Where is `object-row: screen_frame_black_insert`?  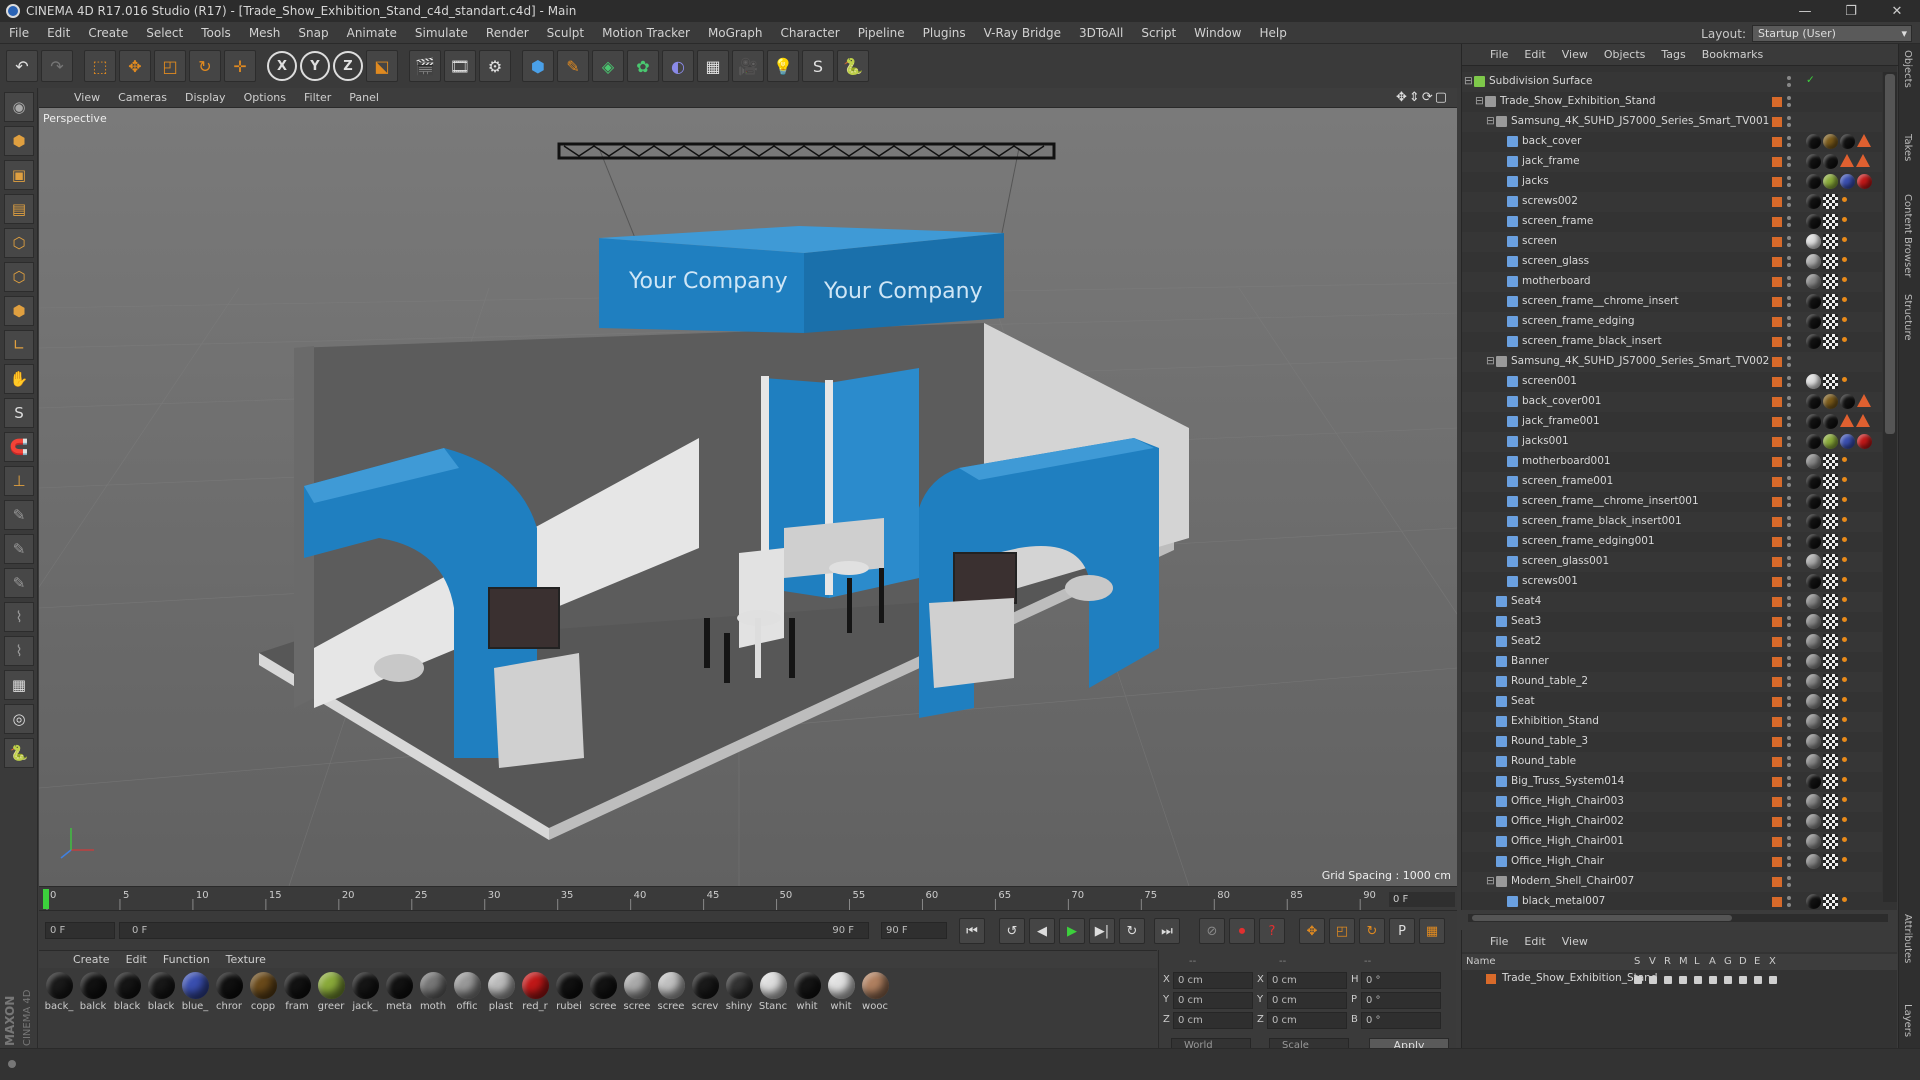
object-row: screen_frame_black_insert is located at coordinates (1672, 342).